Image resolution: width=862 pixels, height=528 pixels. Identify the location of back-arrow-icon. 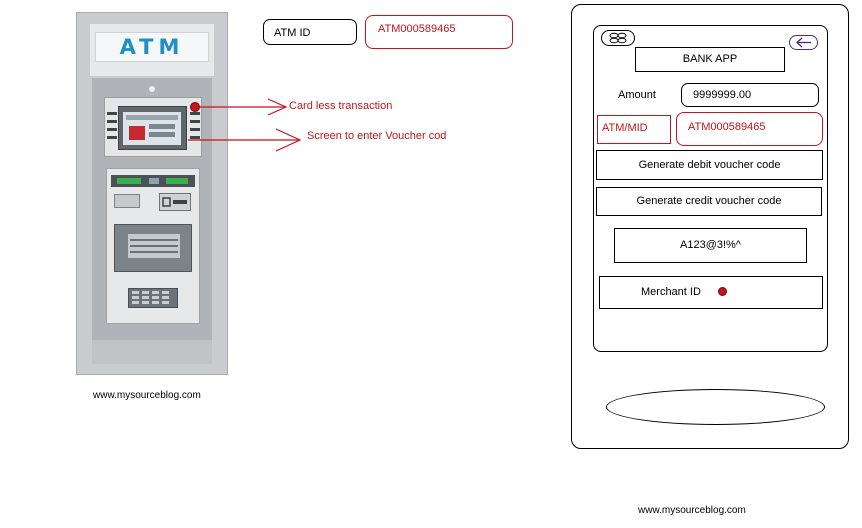
(803, 42).